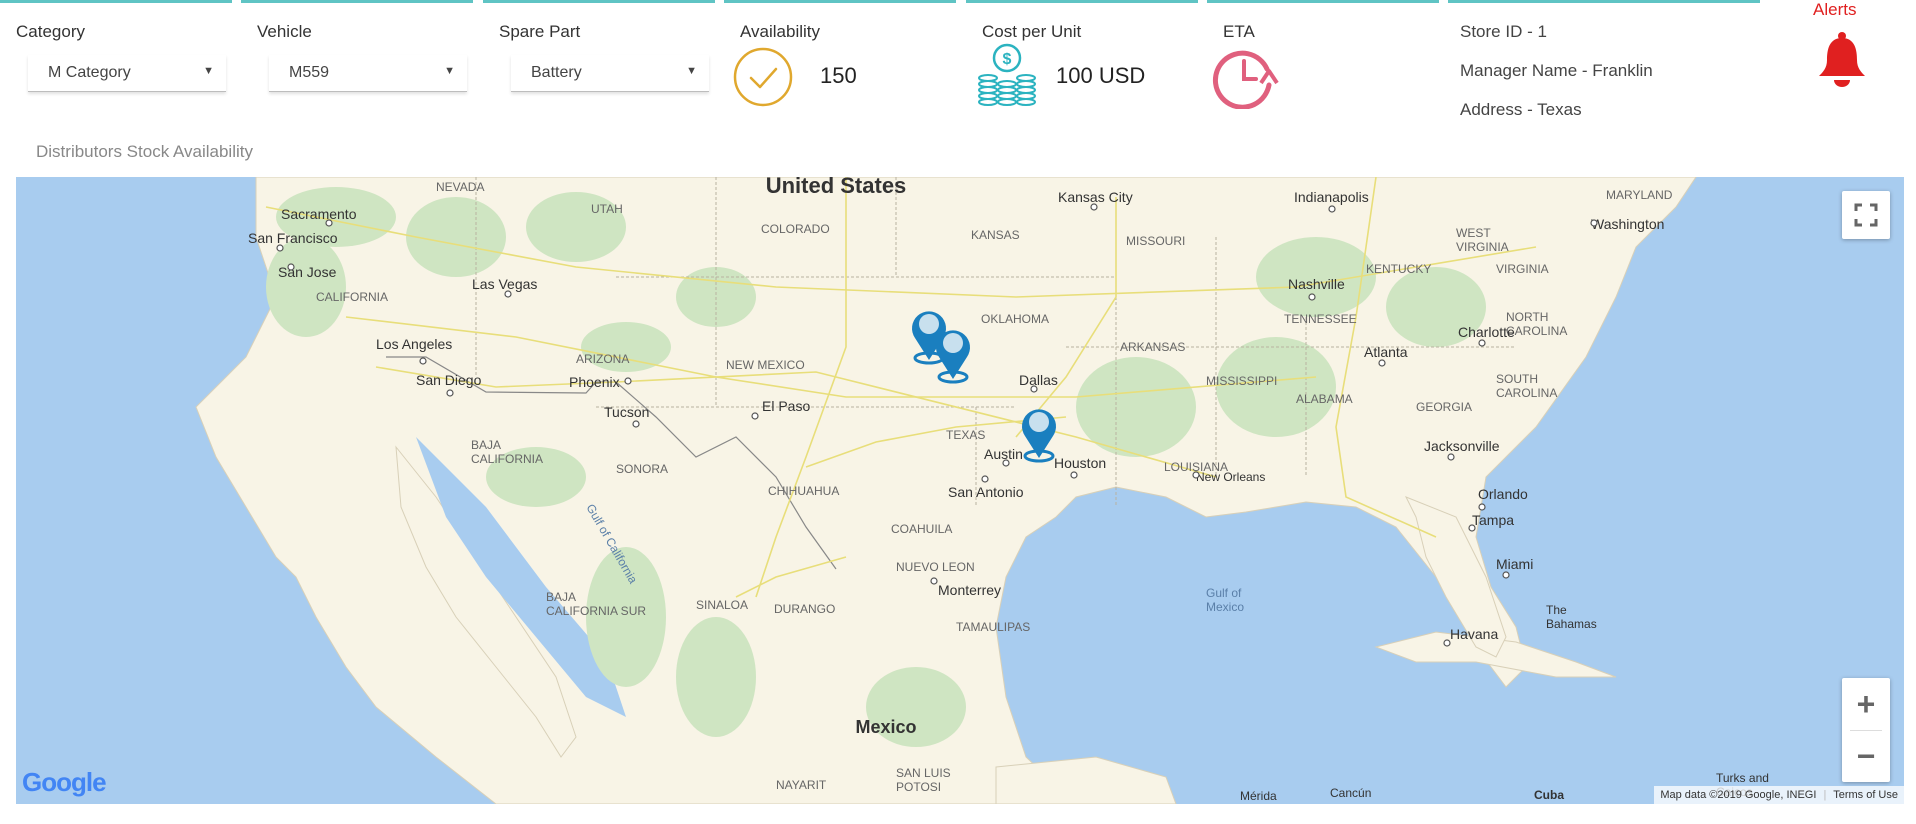 Image resolution: width=1916 pixels, height=824 pixels. Describe the element at coordinates (1225, 600) in the screenshot. I see `label-gulf-of-mexico: Gulf of Mexico` at that location.